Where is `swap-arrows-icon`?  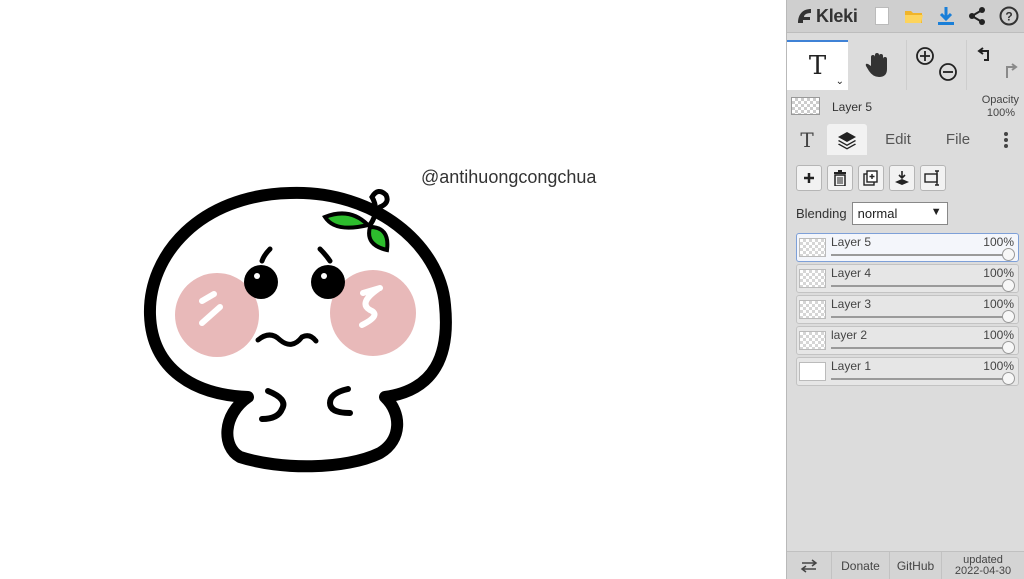 swap-arrows-icon is located at coordinates (809, 565).